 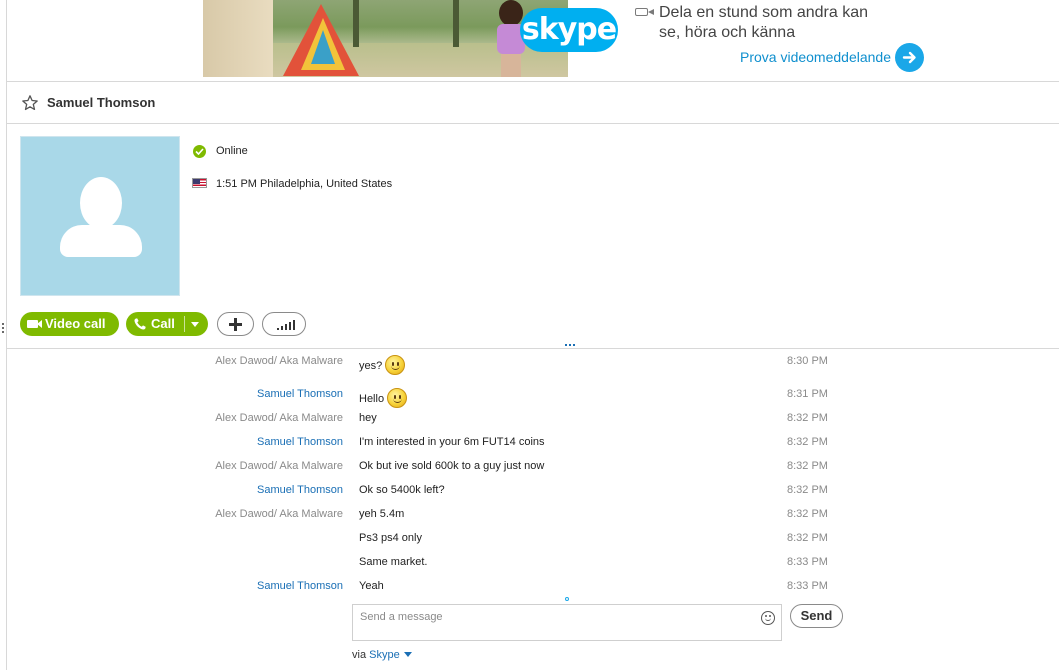 I want to click on message-text: Ok but ive sold 600k to a guy just now, so click(x=452, y=466).